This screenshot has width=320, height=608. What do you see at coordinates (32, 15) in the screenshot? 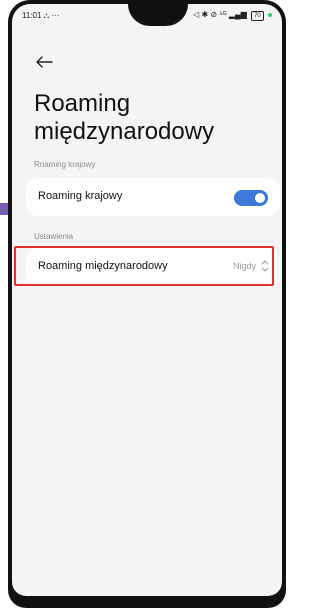
I see `status-time: 11:01` at bounding box center [32, 15].